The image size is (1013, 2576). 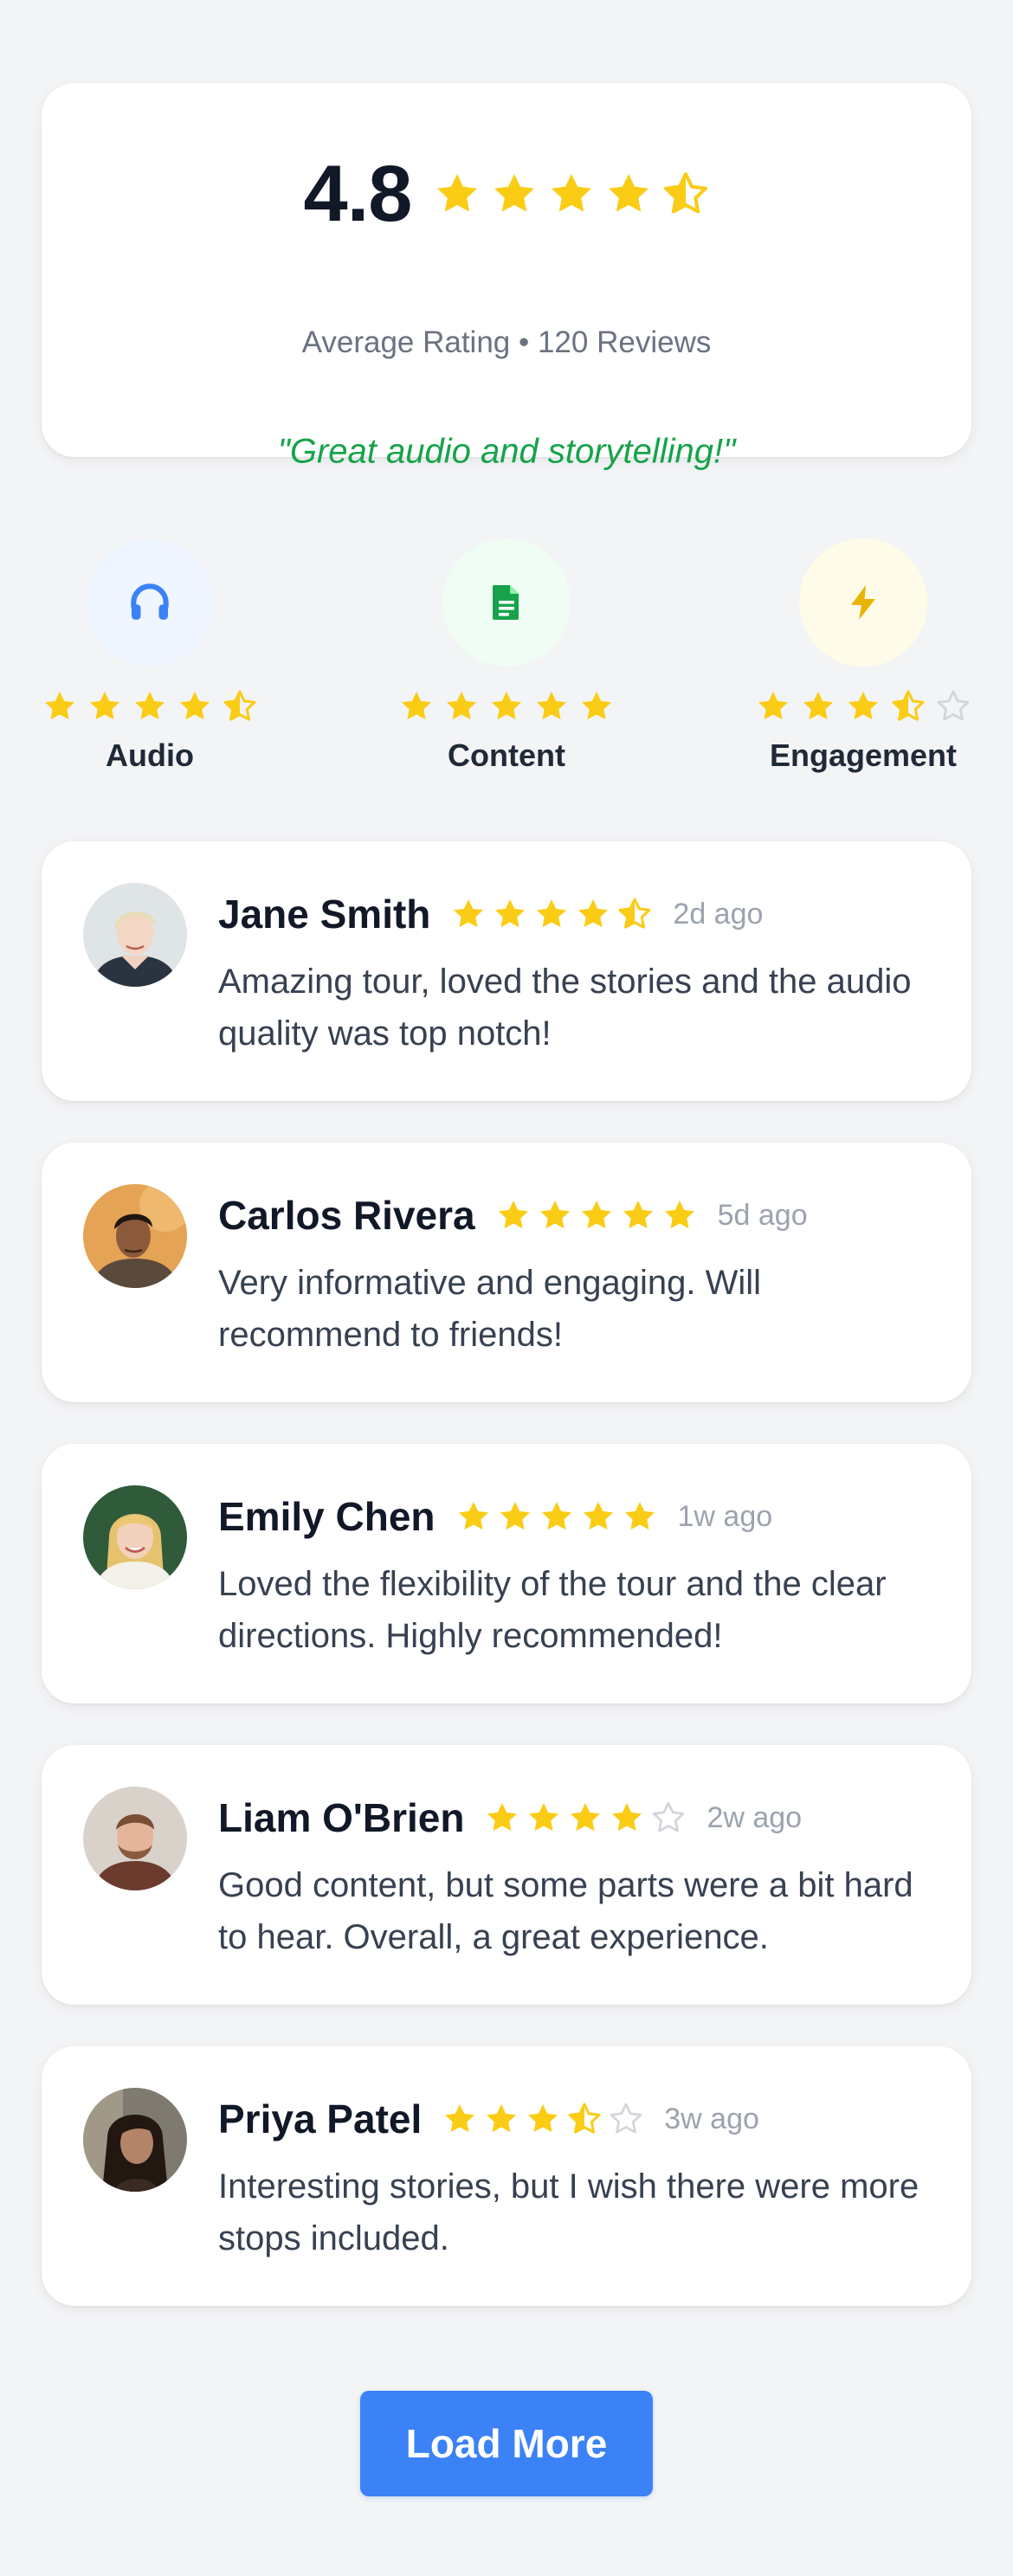 I want to click on average-rating-stars, so click(x=571, y=194).